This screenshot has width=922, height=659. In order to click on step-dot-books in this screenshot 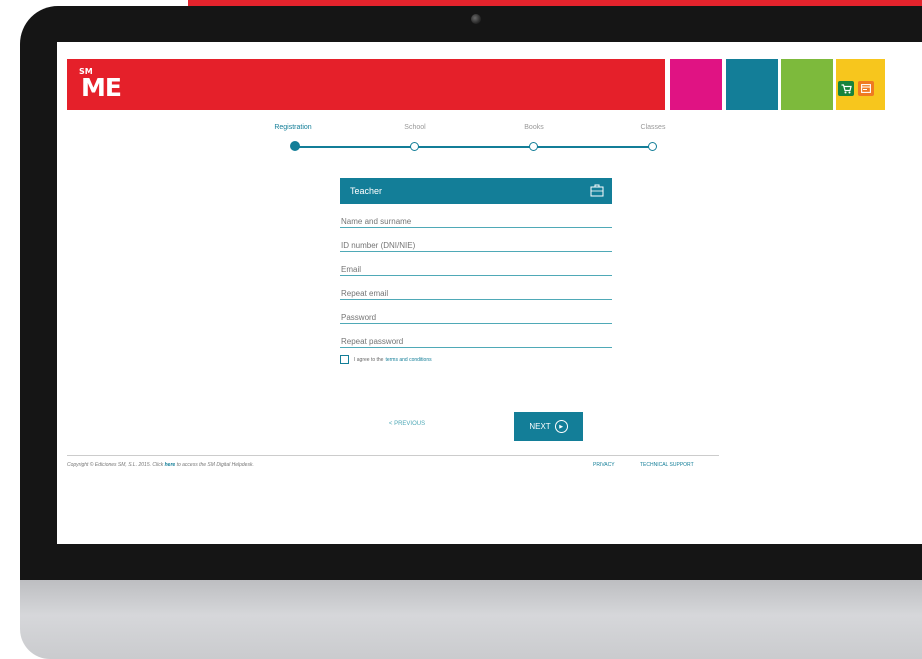, I will do `click(533, 146)`.